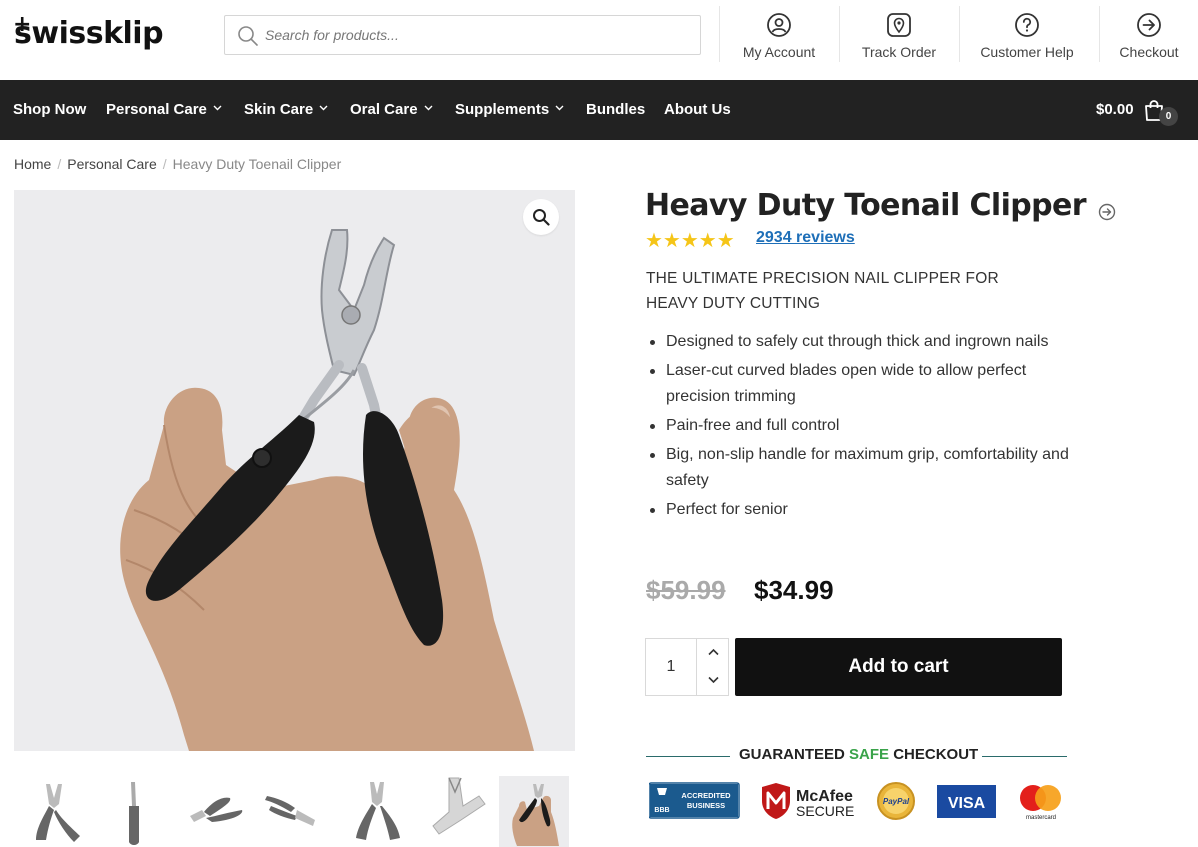 Image resolution: width=1198 pixels, height=847 pixels. Describe the element at coordinates (686, 590) in the screenshot. I see `original-price: $59.99` at that location.